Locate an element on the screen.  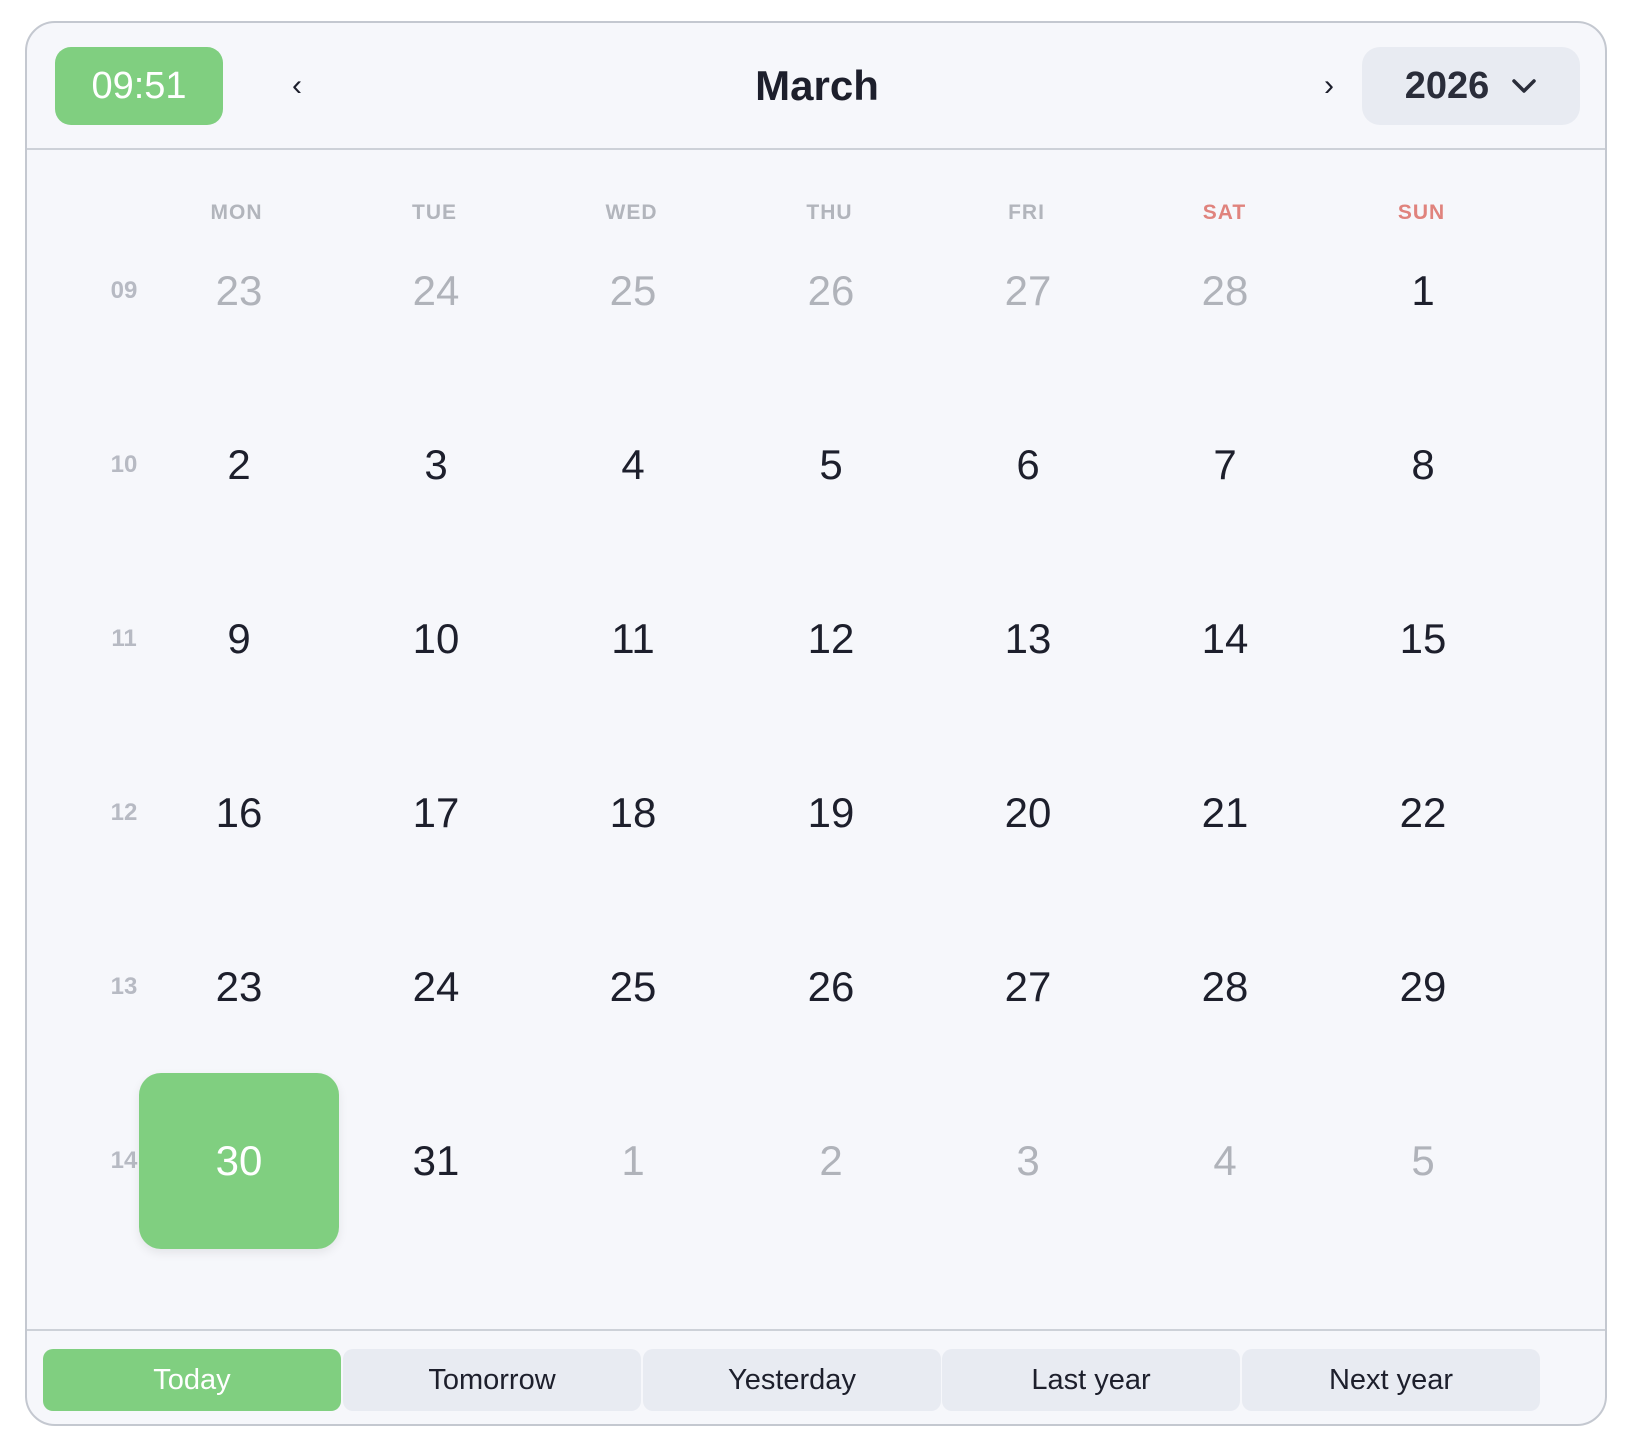
year-value: 2026 is located at coordinates (1447, 85).